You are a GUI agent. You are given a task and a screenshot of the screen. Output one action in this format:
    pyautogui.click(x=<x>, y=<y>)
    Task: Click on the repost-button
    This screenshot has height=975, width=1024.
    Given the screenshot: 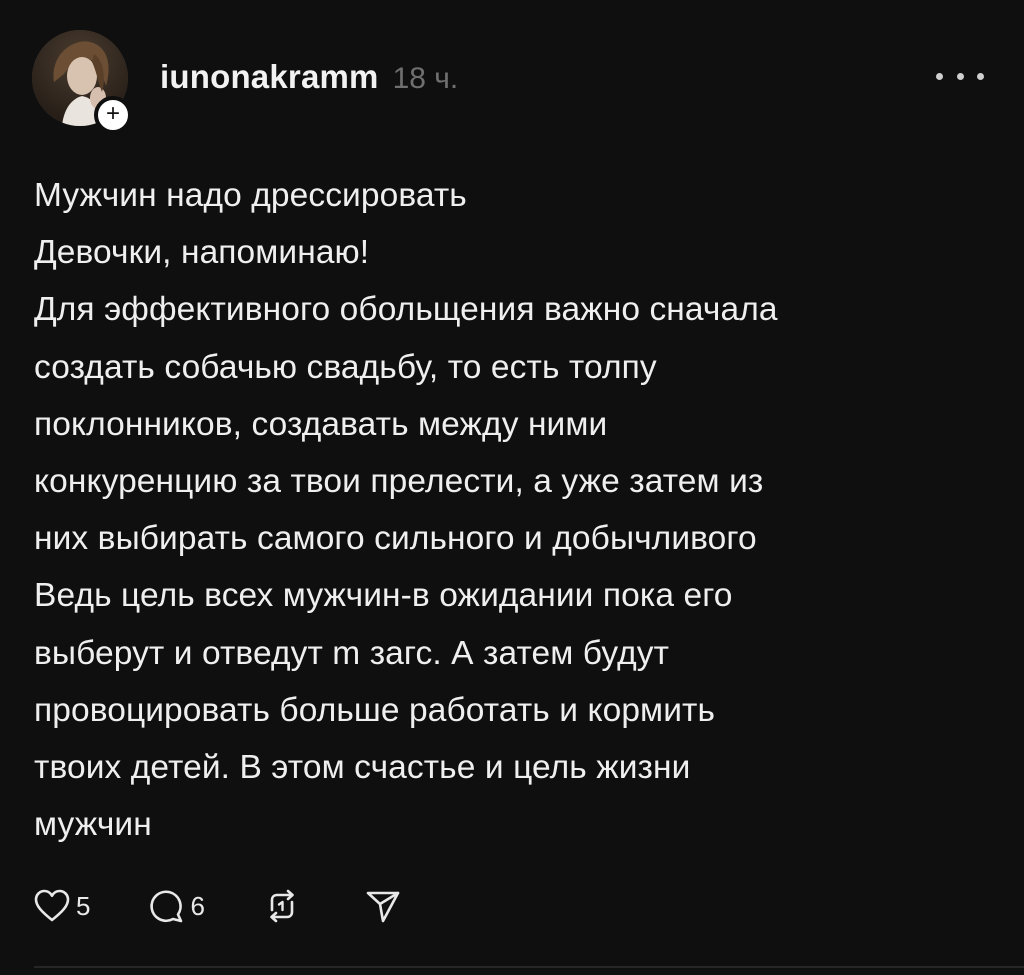 What is the action you would take?
    pyautogui.click(x=282, y=906)
    